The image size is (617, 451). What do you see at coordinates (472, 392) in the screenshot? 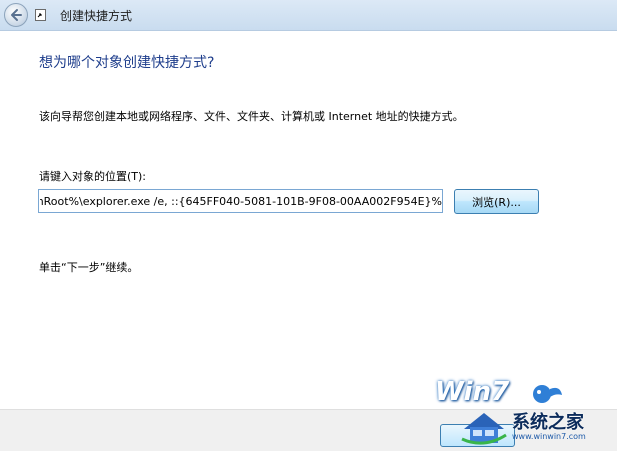
I see `watermark-brand: Win7` at bounding box center [472, 392].